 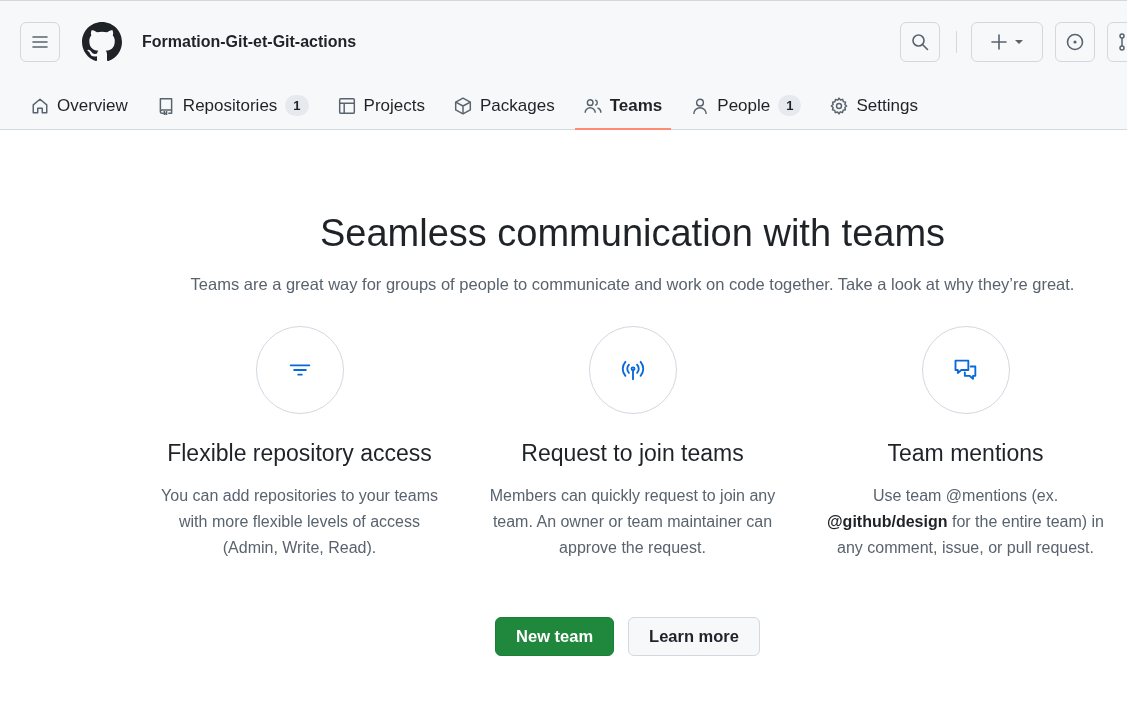 What do you see at coordinates (839, 105) in the screenshot?
I see `gear-icon` at bounding box center [839, 105].